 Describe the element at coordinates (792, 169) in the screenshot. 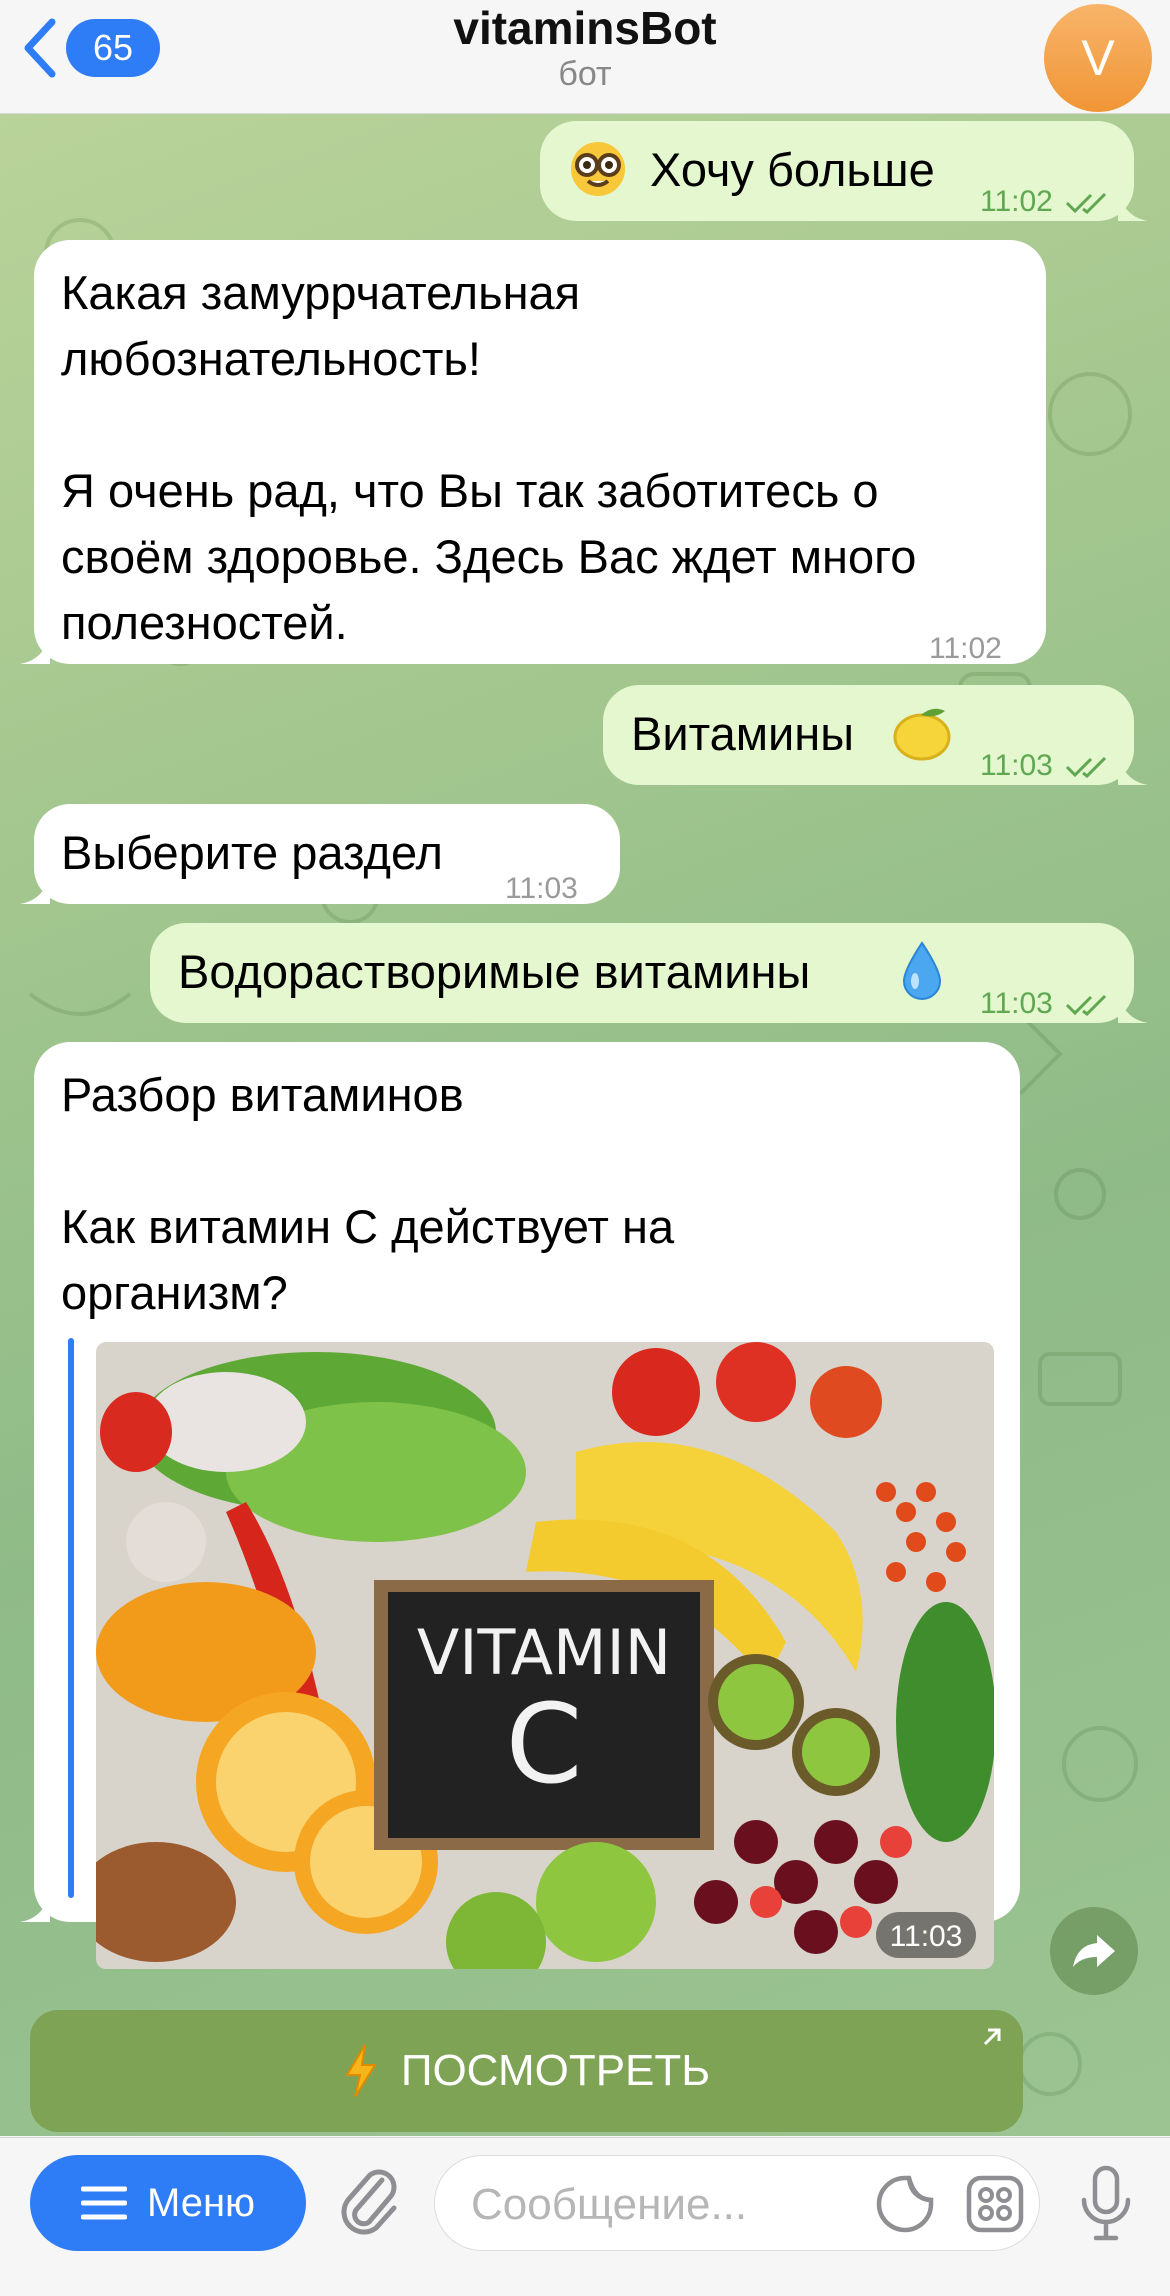

I see `message-text: Хочу больше` at that location.